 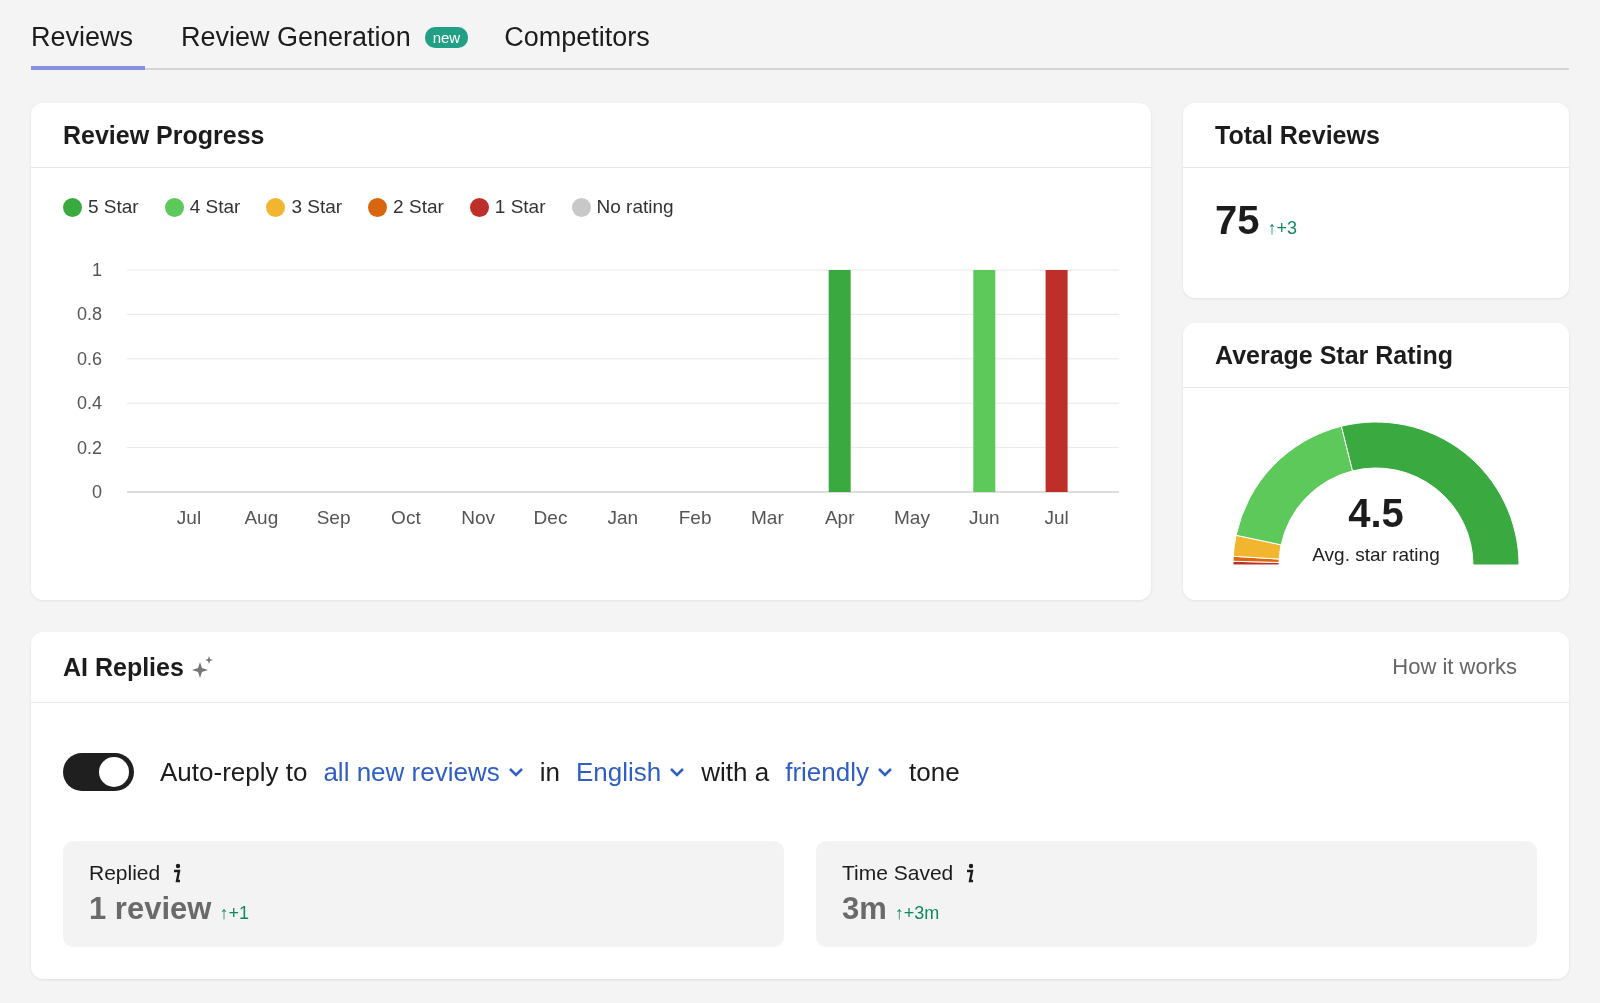 I want to click on auto-reply-toggle, so click(x=98, y=772).